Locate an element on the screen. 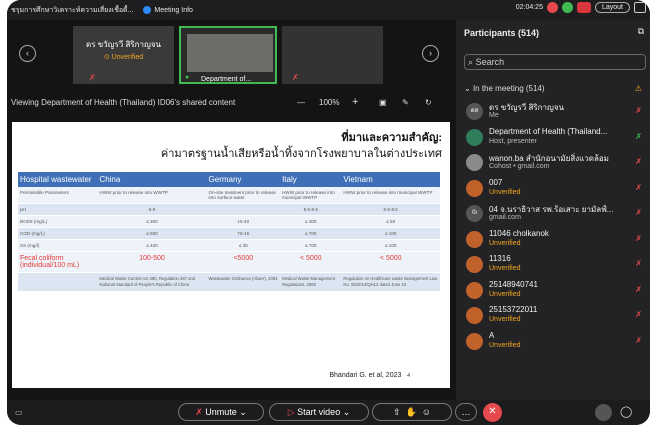  unmute-label: Unmute is located at coordinates (221, 412).